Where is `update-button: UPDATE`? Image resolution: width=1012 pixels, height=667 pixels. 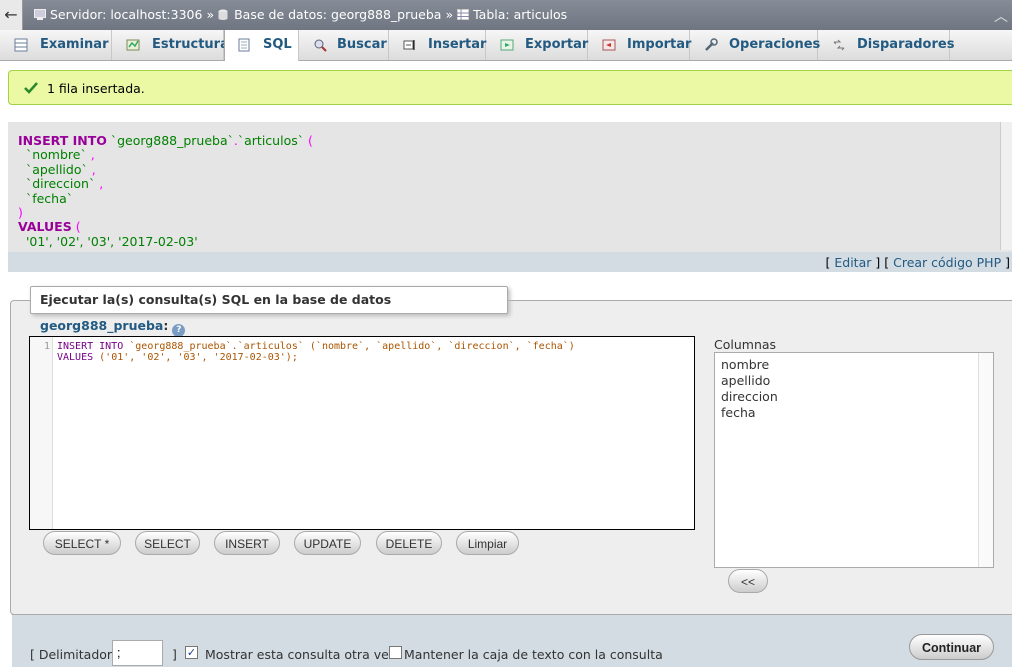 update-button: UPDATE is located at coordinates (327, 543).